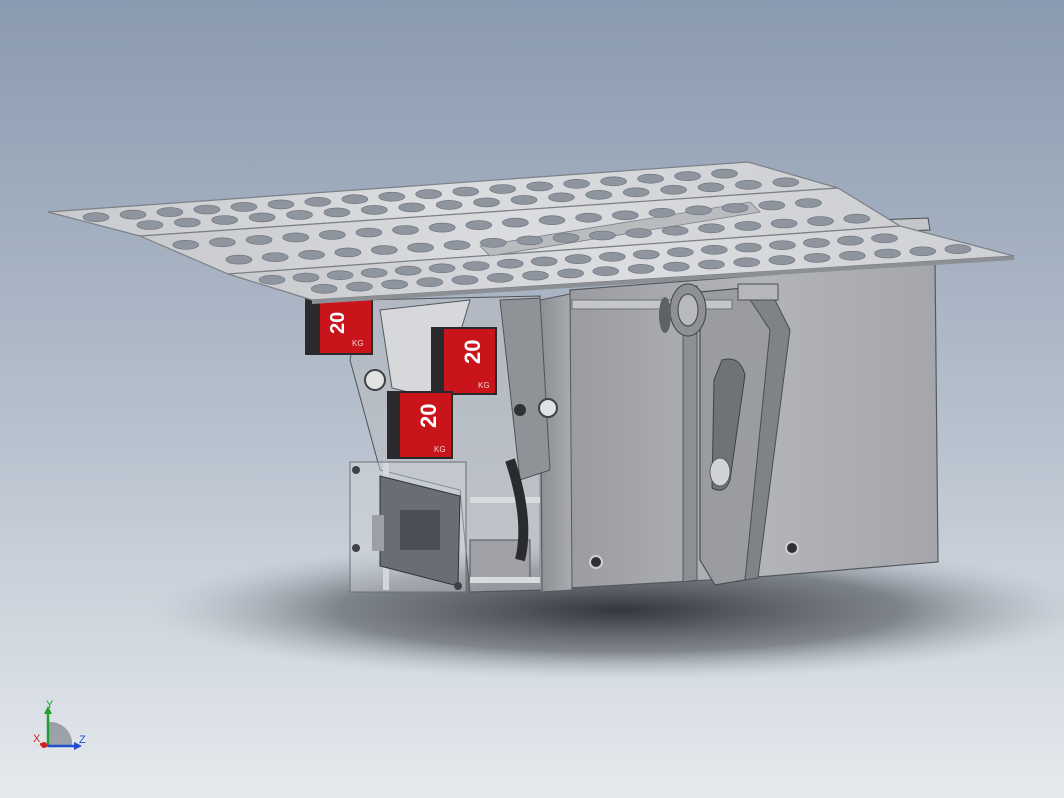 Image resolution: width=1064 pixels, height=798 pixels. I want to click on axis-z-label: Z, so click(82, 740).